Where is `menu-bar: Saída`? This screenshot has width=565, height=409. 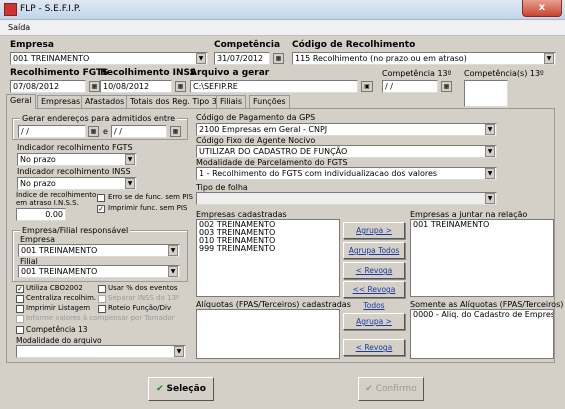
menu-bar: Saída is located at coordinates (282, 28).